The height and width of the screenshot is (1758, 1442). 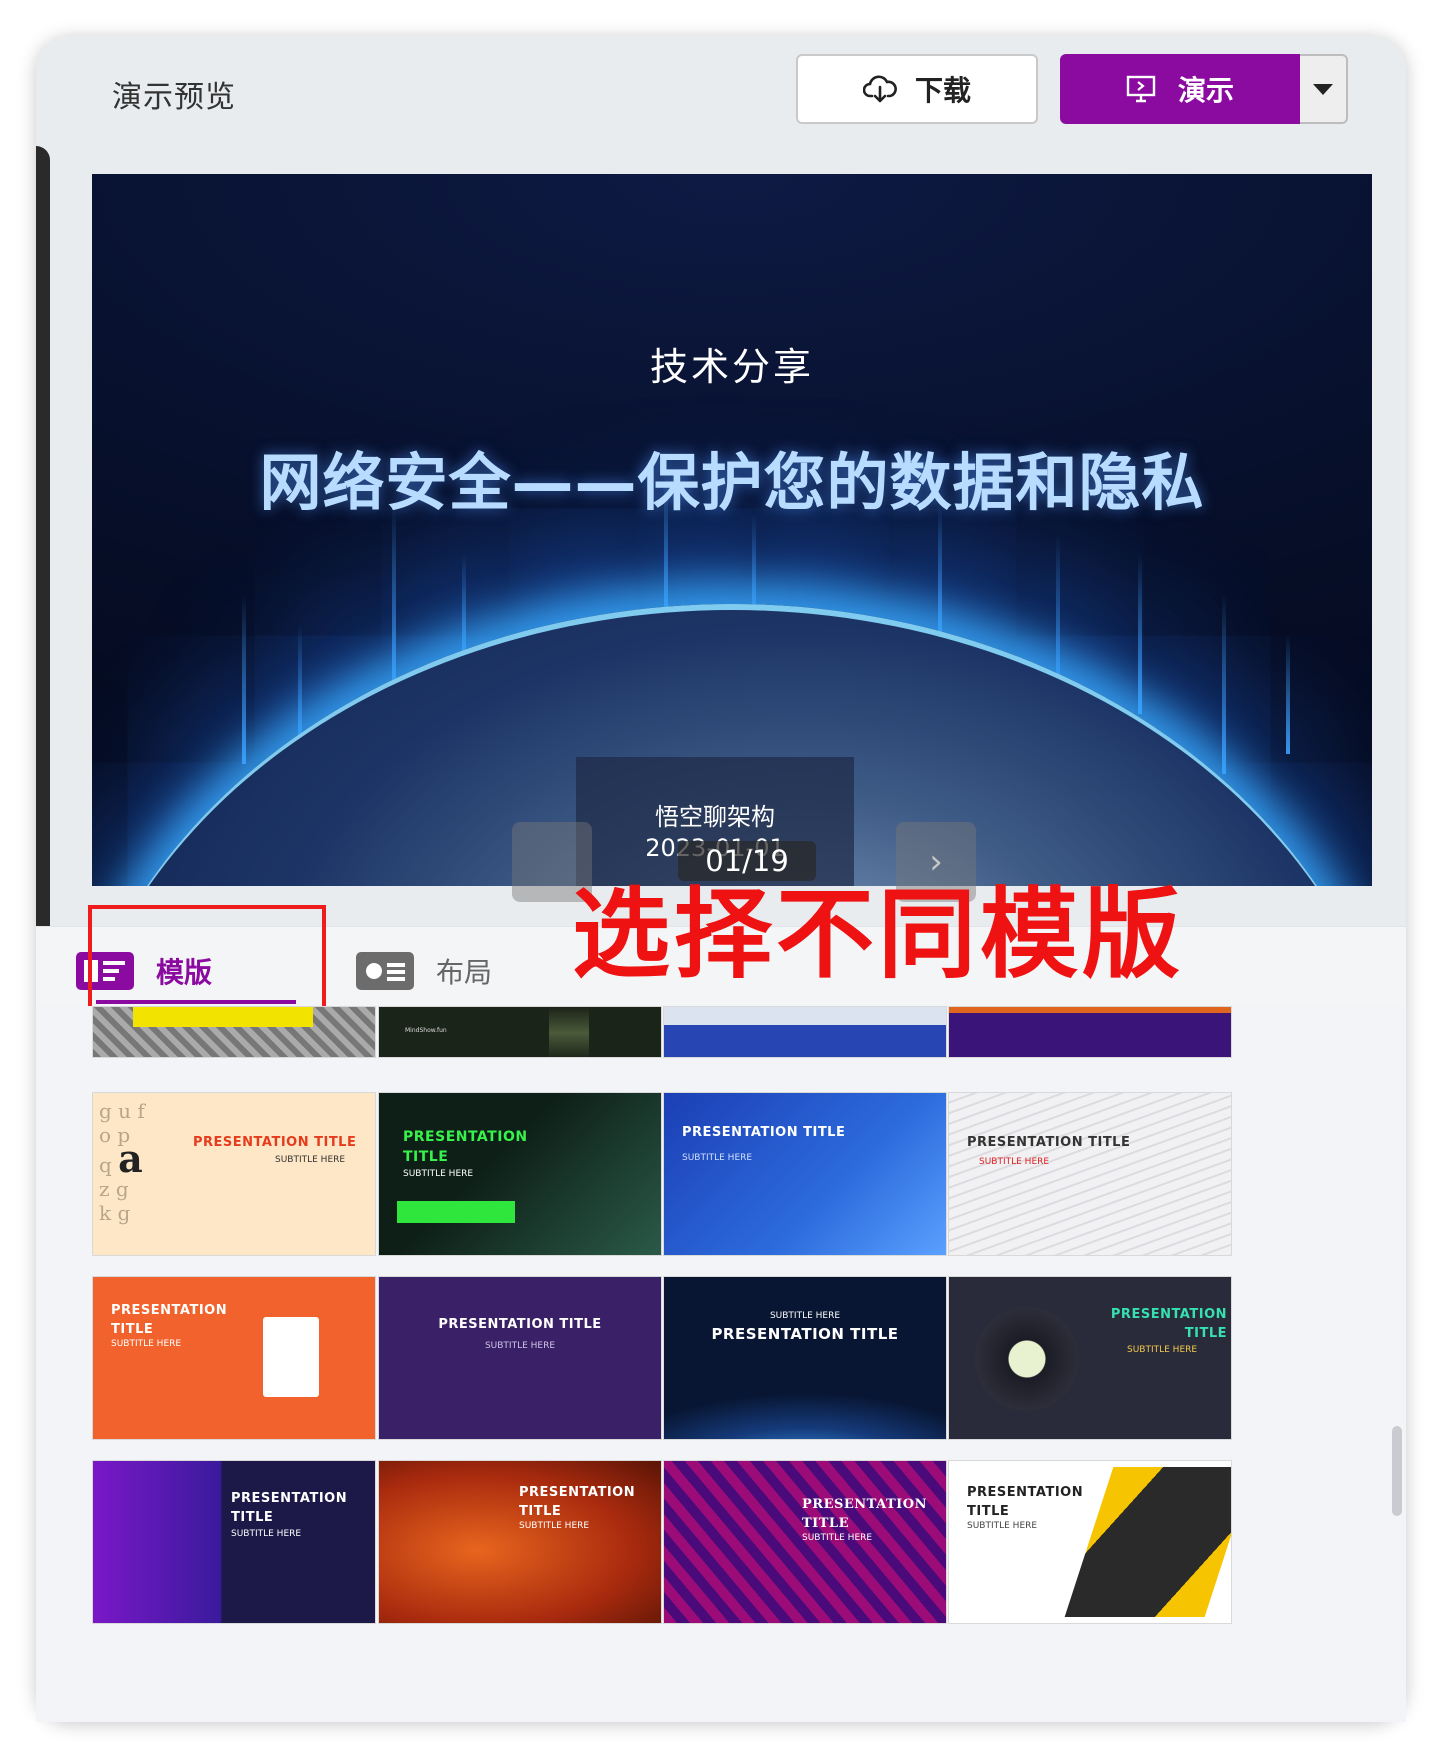 I want to click on caret-down-icon, so click(x=1323, y=89).